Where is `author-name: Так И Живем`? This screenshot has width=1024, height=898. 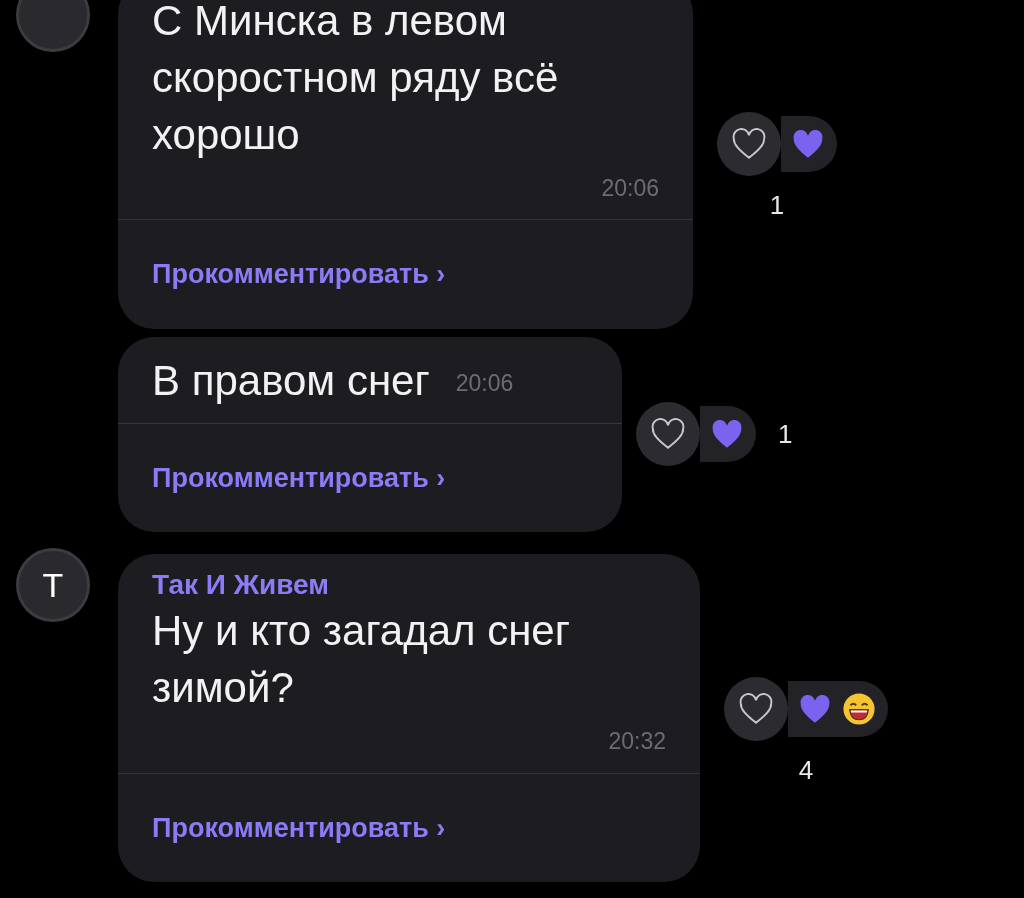 author-name: Так И Живем is located at coordinates (241, 585).